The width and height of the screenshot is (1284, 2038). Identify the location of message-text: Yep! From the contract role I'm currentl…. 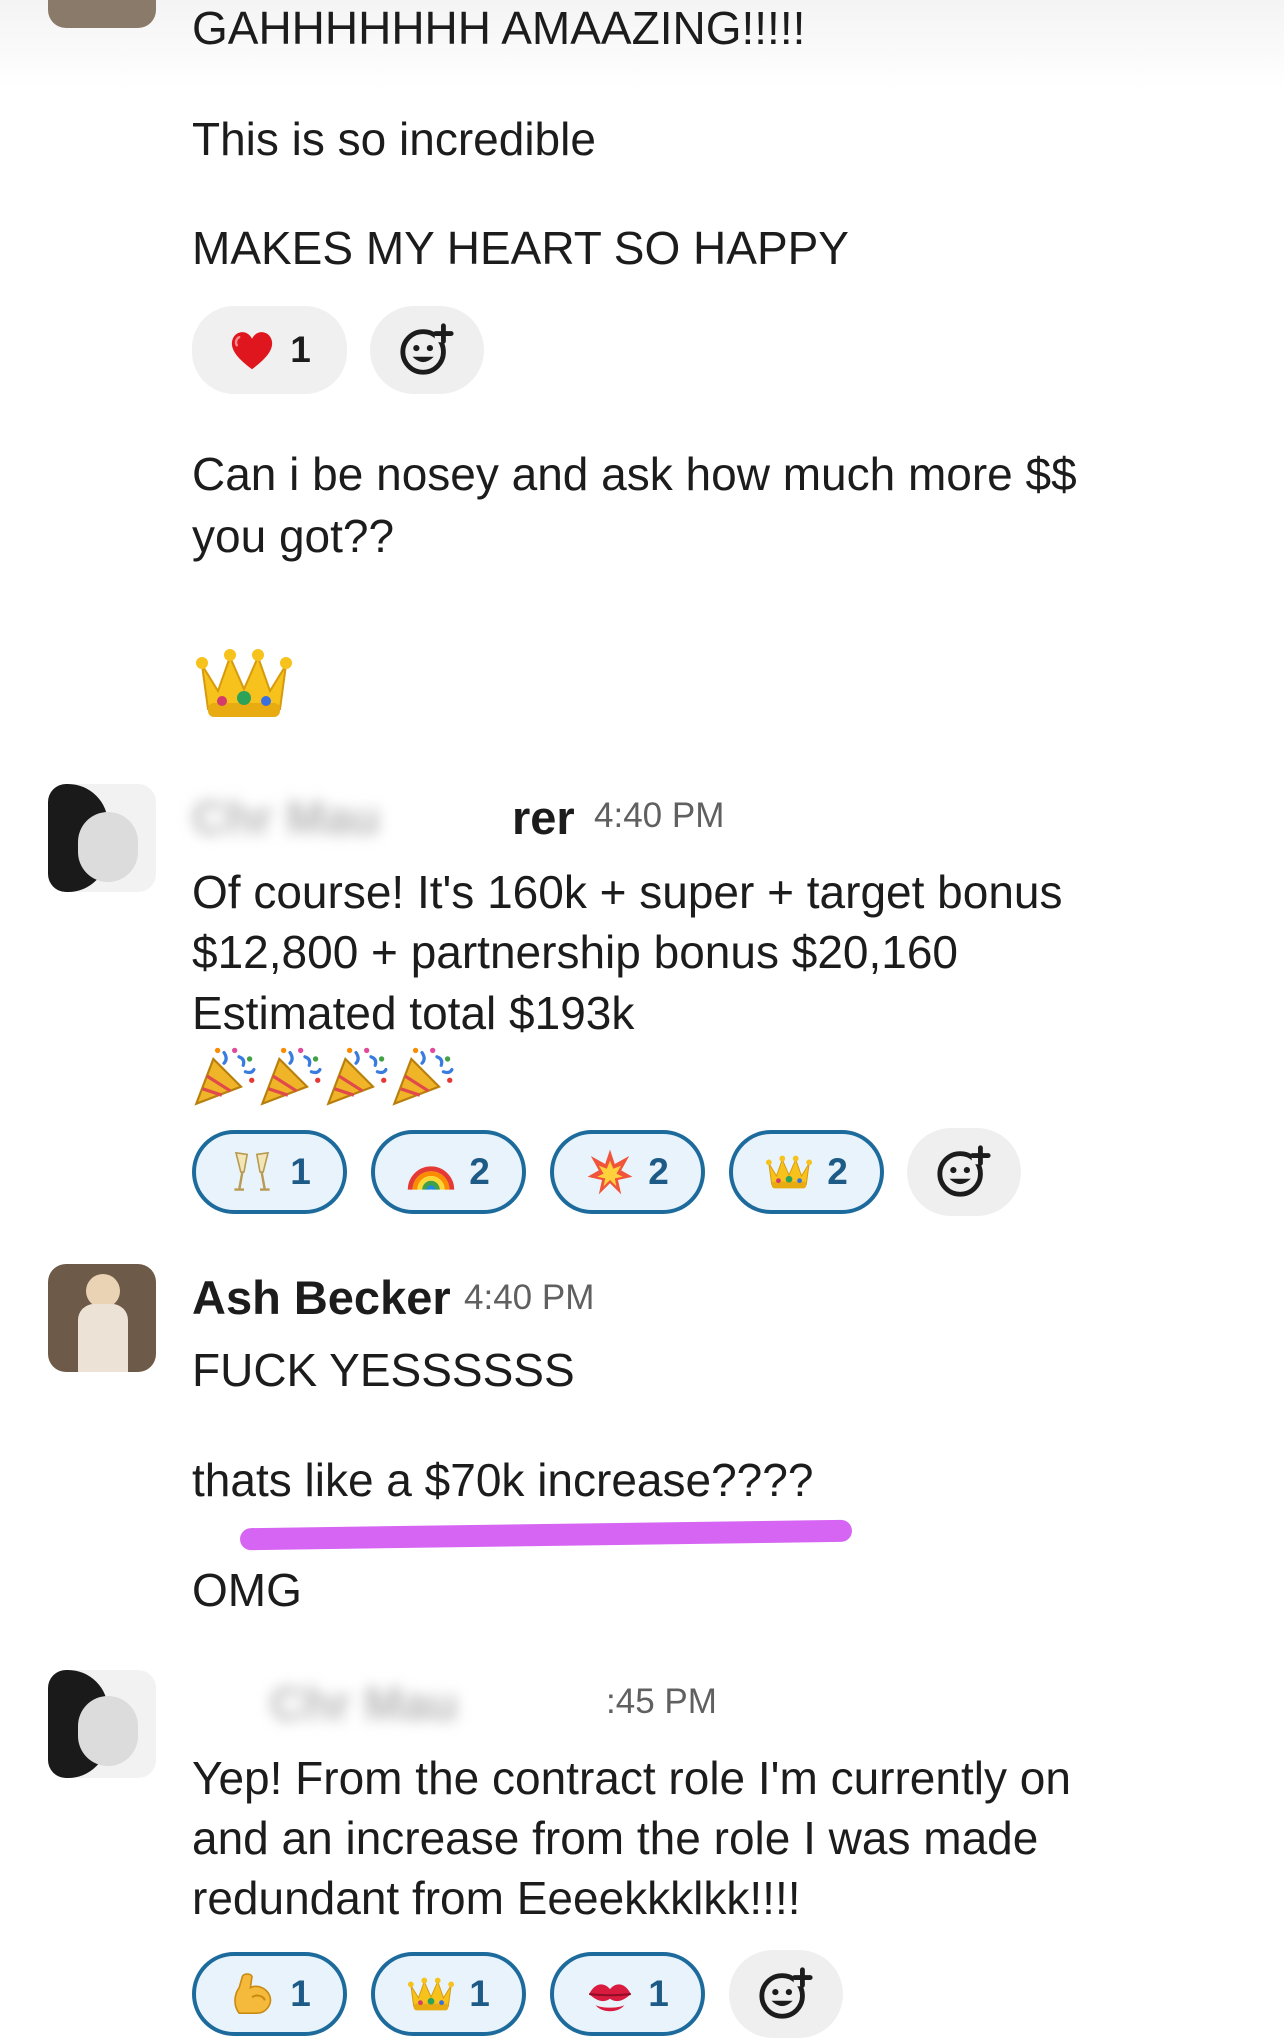
(631, 1778).